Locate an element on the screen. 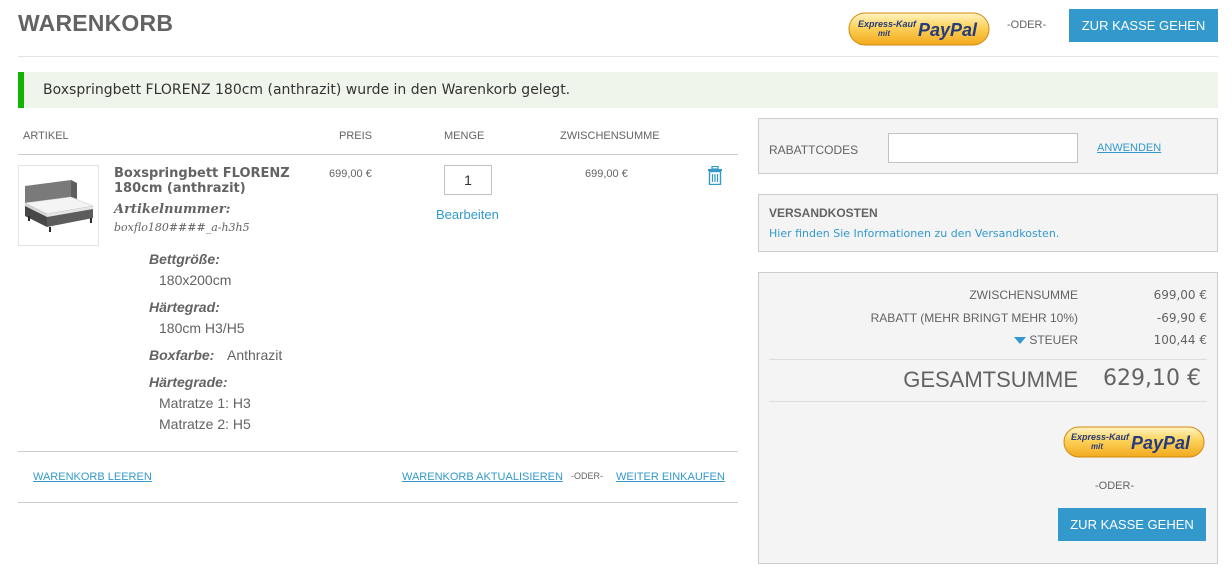  totals-divider-top is located at coordinates (988, 359).